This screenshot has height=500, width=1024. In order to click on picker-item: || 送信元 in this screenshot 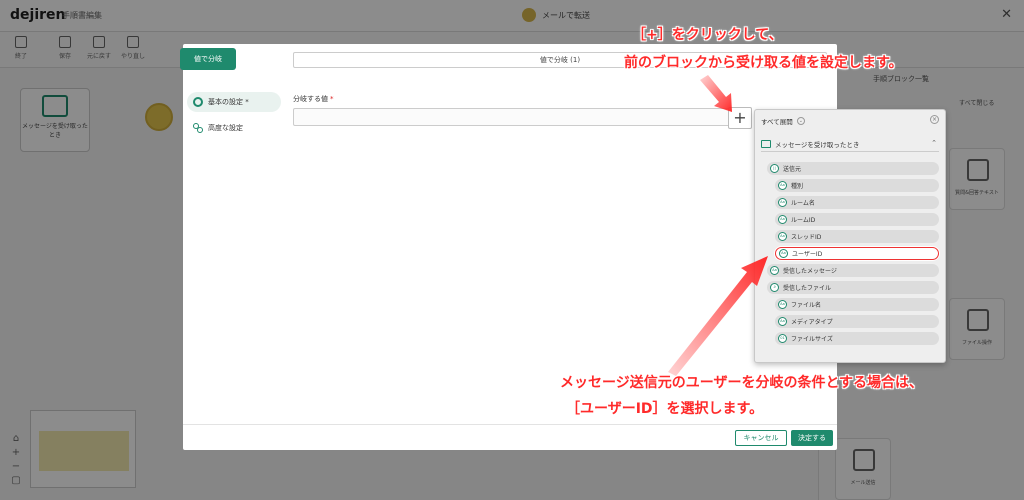, I will do `click(853, 168)`.